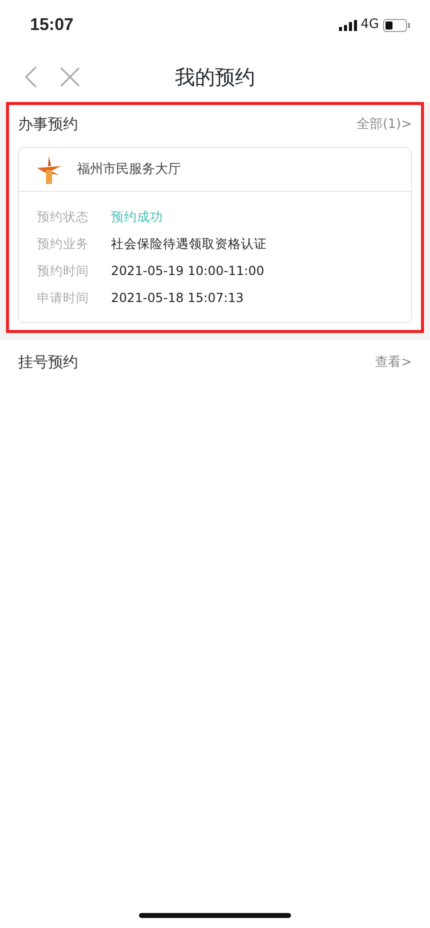 Image resolution: width=430 pixels, height=928 pixels. What do you see at coordinates (384, 124) in the screenshot?
I see `section-link: 全部(1)>` at bounding box center [384, 124].